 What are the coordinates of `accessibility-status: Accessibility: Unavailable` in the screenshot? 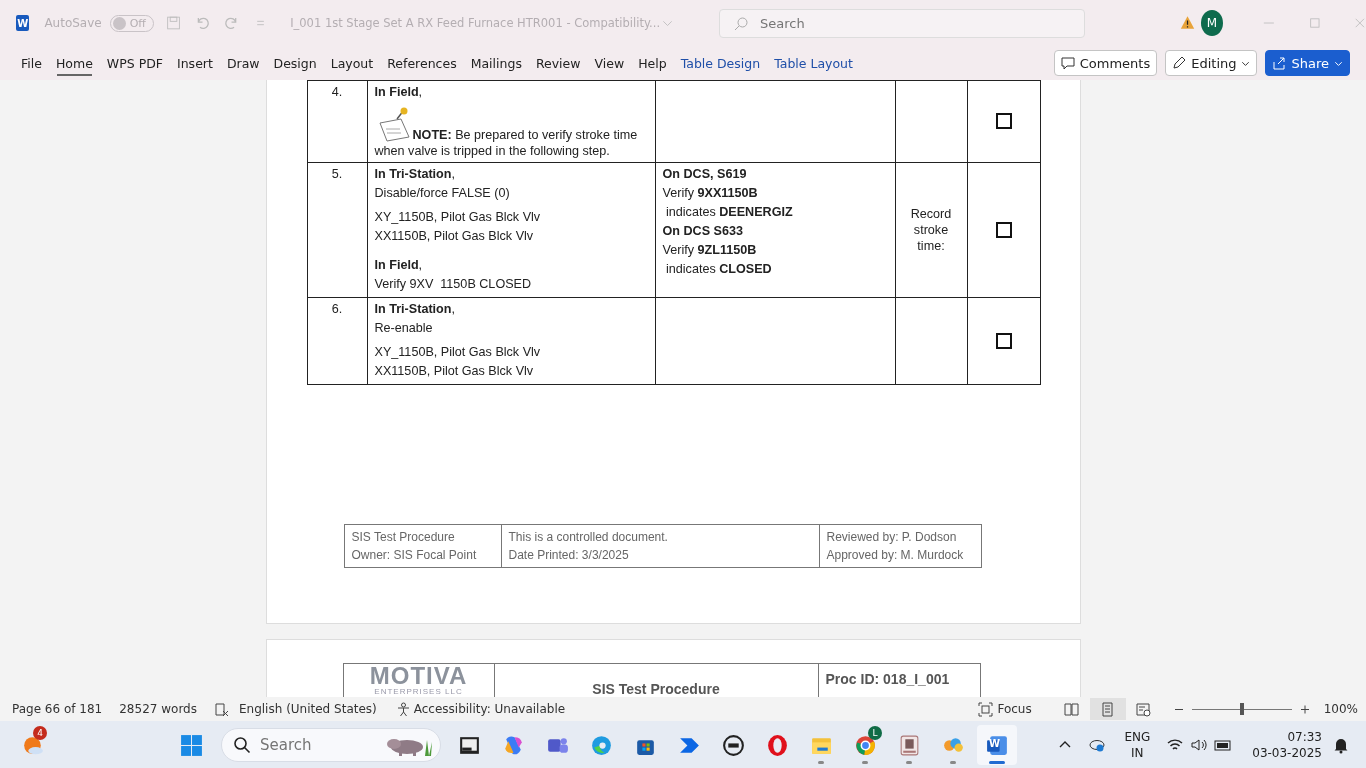 It's located at (489, 709).